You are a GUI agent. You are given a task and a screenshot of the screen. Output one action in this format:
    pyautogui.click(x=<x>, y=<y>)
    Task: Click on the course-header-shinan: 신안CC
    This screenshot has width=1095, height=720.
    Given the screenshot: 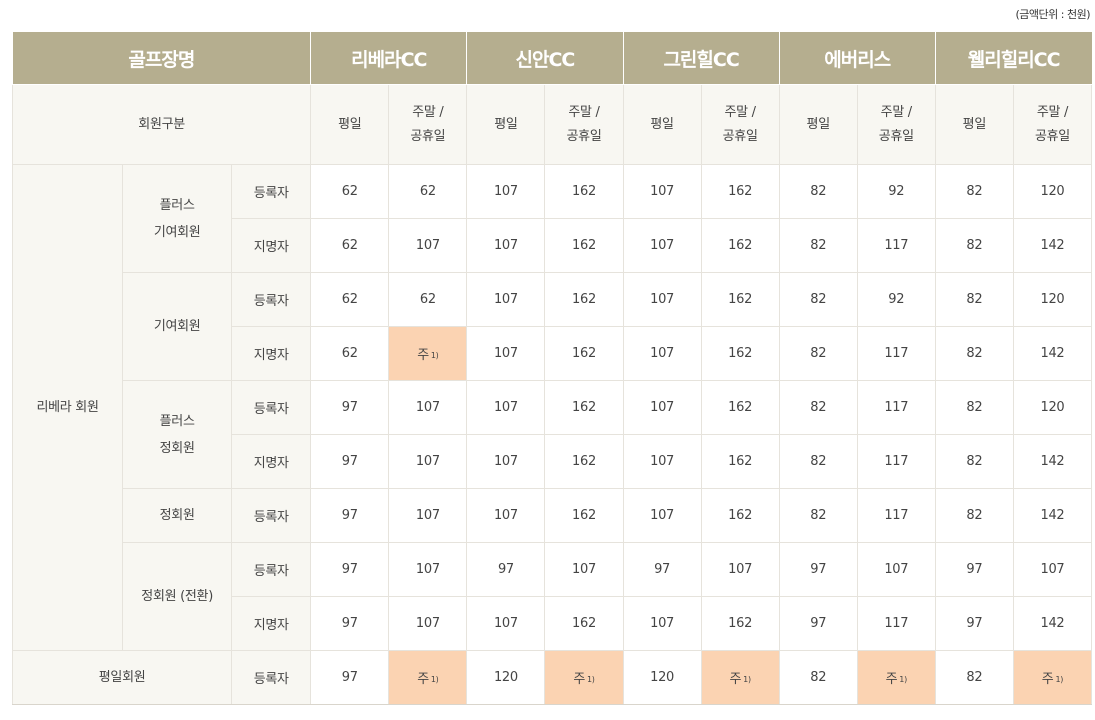 What is the action you would take?
    pyautogui.click(x=545, y=58)
    